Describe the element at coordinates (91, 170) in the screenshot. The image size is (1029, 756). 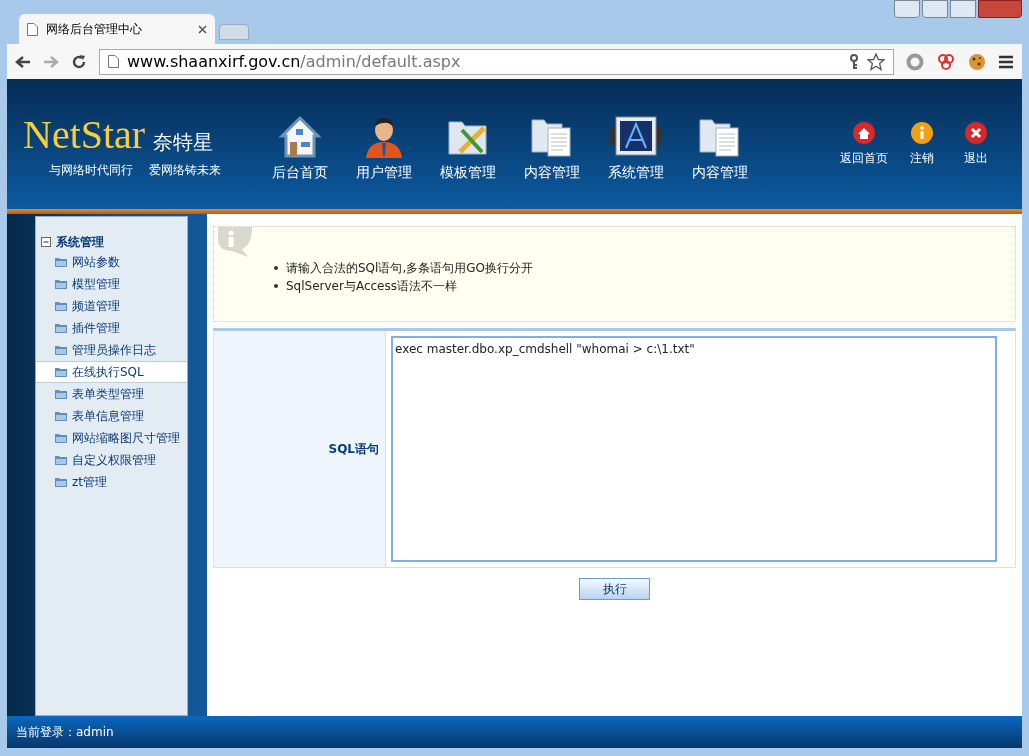
I see `slogan: 与网络时代同行` at that location.